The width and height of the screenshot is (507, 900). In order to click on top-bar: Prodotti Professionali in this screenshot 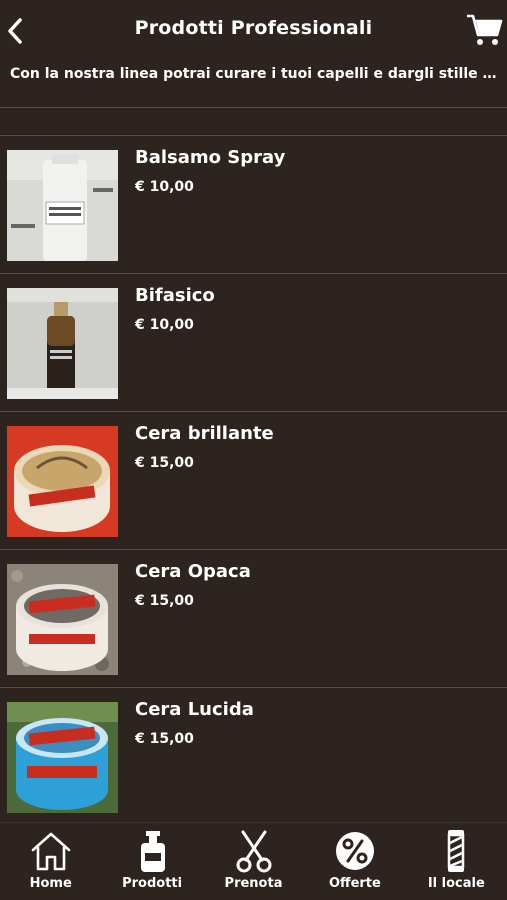, I will do `click(253, 31)`.